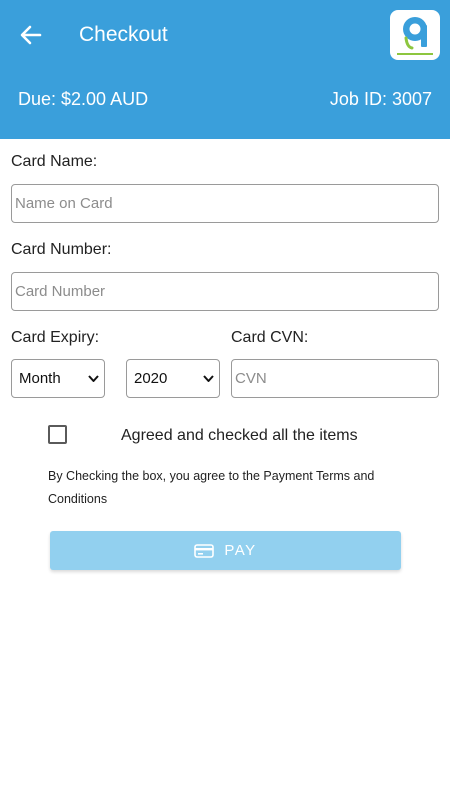 This screenshot has width=450, height=800. I want to click on card-cvn-label: Card CVN:, so click(270, 337).